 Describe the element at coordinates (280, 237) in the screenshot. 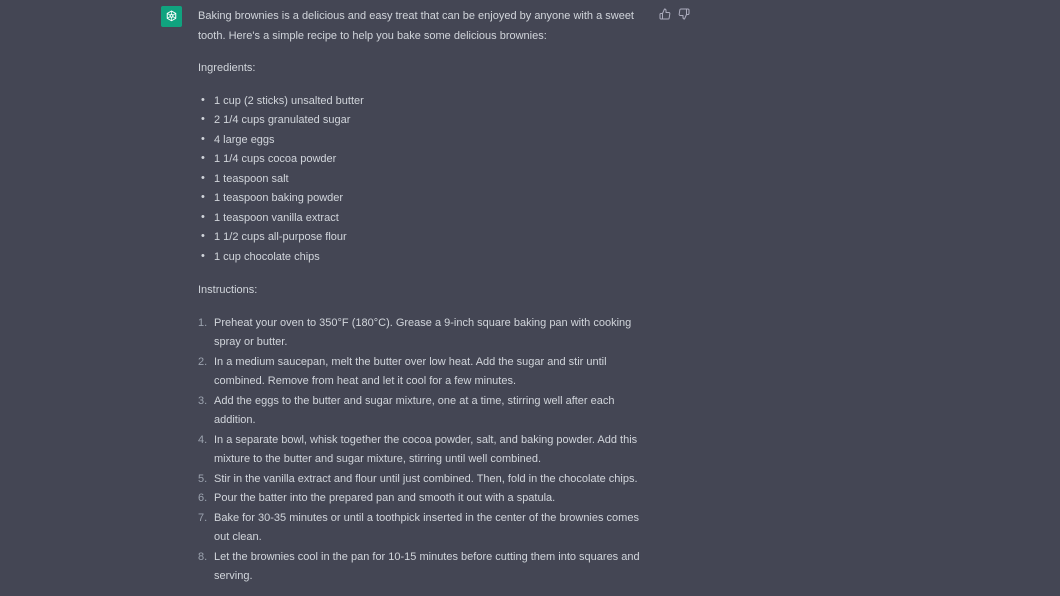

I see `ingredient-text: 1 1/2 cups all-purpose flour` at that location.